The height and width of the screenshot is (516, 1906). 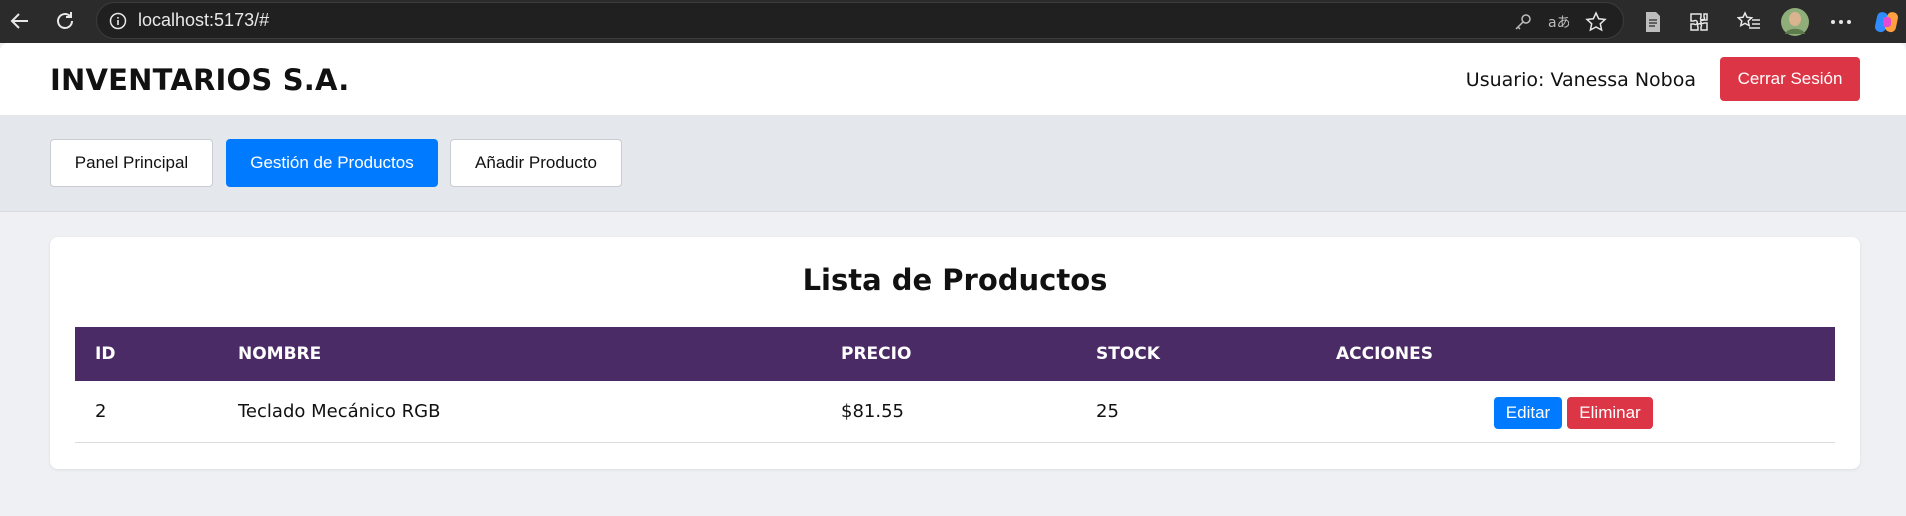 What do you see at coordinates (1610, 413) in the screenshot?
I see `delete-button: Eliminar` at bounding box center [1610, 413].